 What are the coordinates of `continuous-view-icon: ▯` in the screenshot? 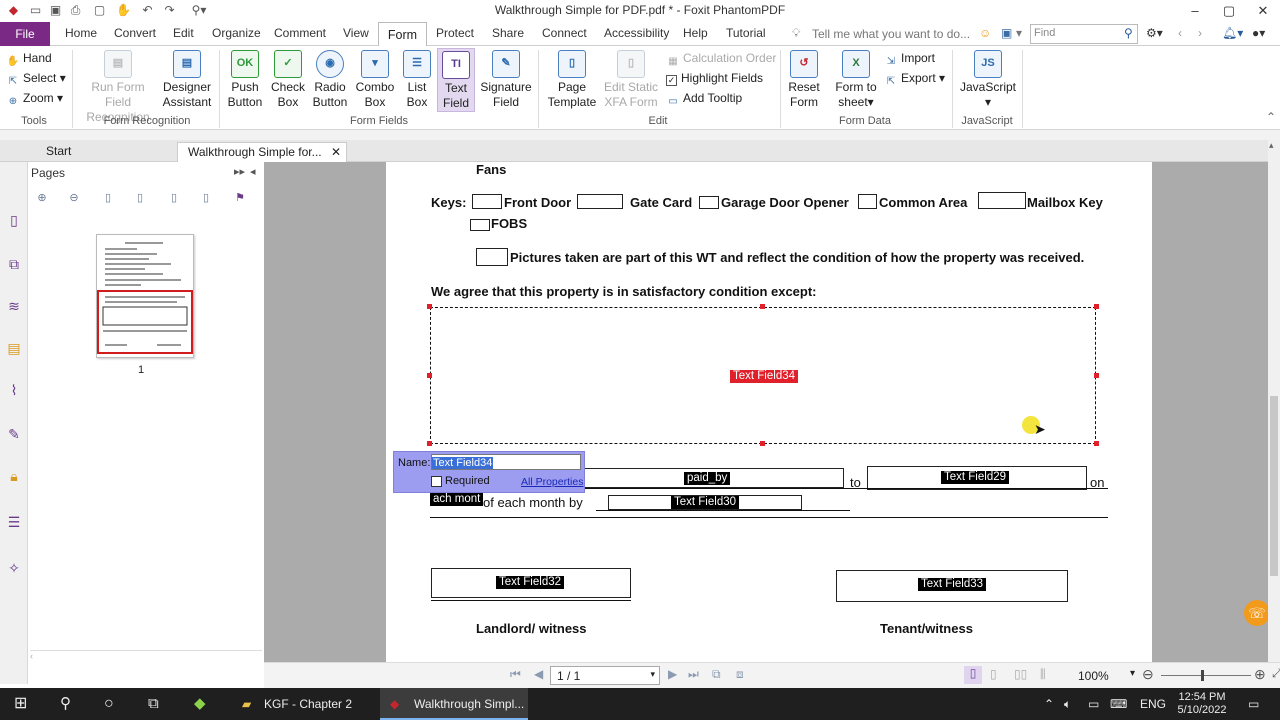 It's located at (993, 674).